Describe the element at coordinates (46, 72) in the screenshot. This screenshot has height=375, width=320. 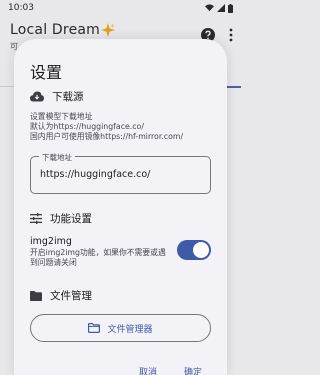
I see `dialog-title: 设置` at that location.